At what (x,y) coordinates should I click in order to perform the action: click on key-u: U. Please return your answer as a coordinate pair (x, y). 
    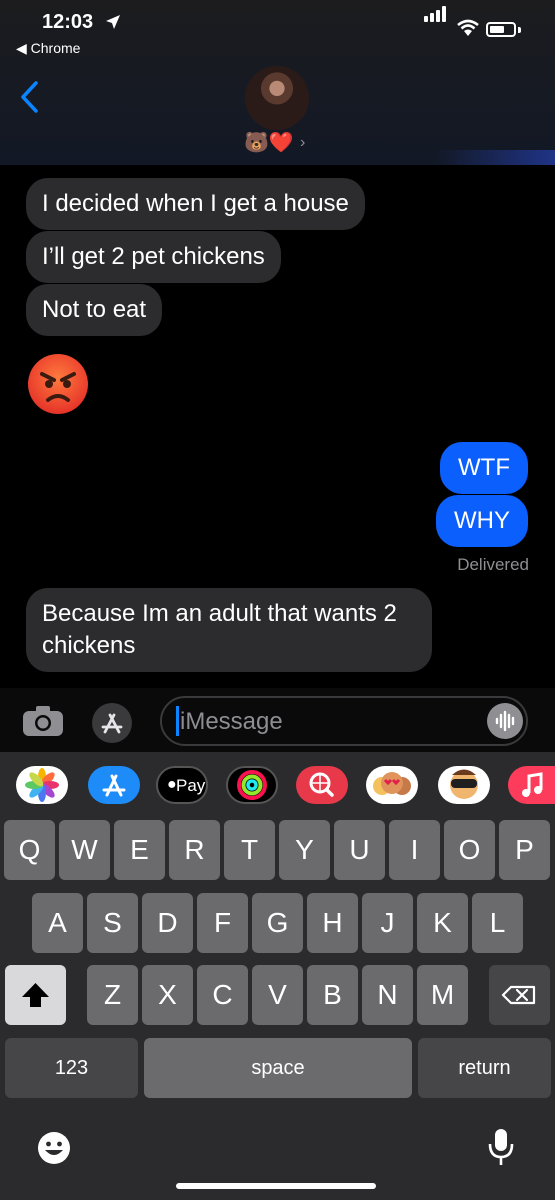
    Looking at the image, I should click on (359, 850).